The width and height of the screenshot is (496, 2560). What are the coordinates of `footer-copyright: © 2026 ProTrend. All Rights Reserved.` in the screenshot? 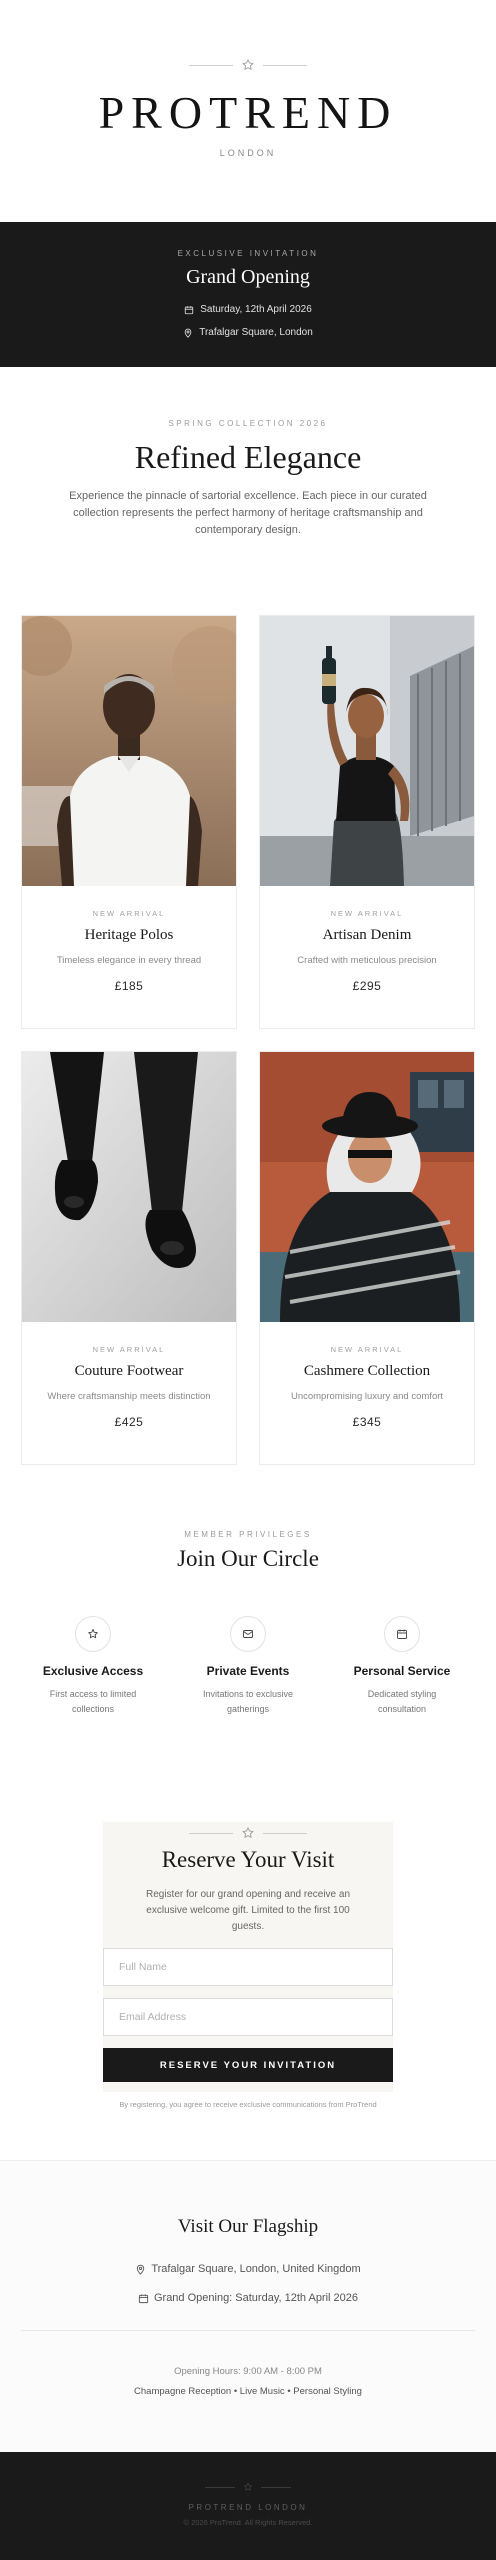 It's located at (248, 2522).